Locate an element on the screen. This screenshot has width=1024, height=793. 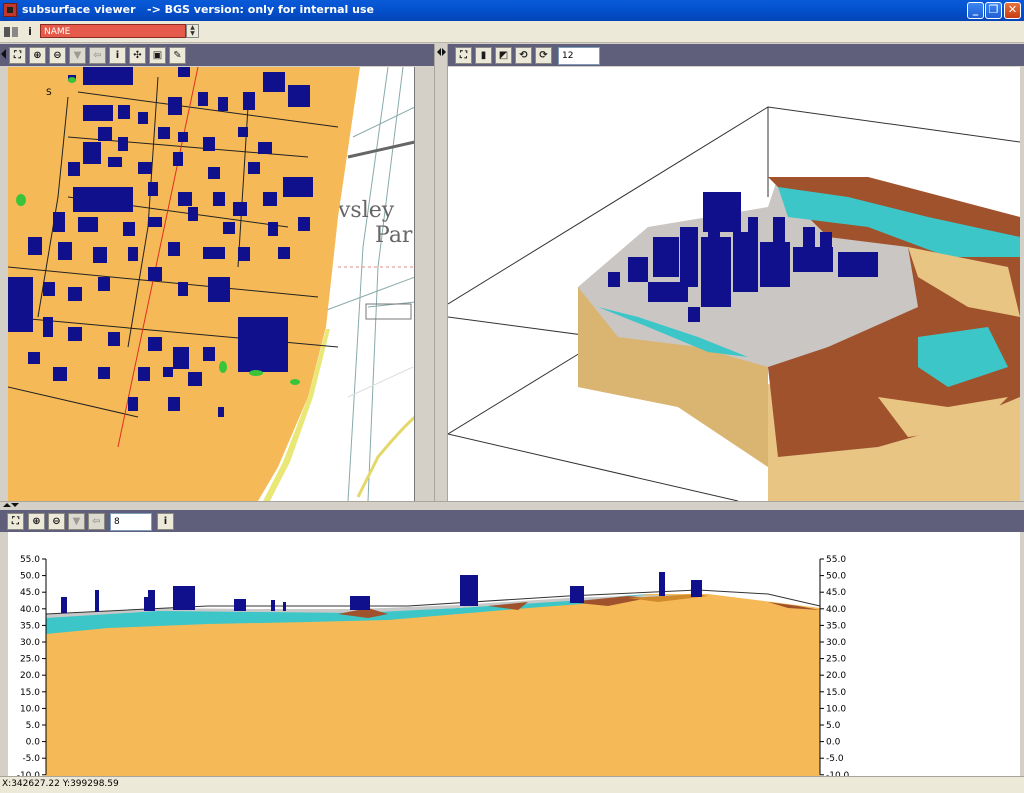
y-tick-right: -5.0 is located at coordinates (835, 759).